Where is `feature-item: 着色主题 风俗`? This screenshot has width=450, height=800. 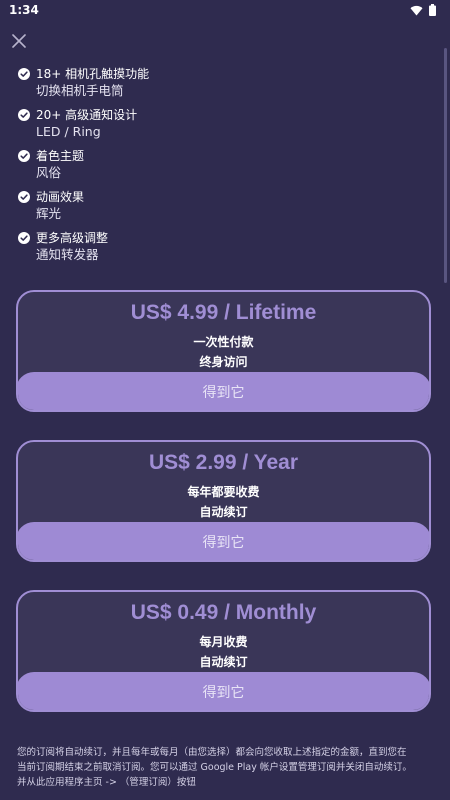
feature-item: 着色主题 风俗 is located at coordinates (218, 168).